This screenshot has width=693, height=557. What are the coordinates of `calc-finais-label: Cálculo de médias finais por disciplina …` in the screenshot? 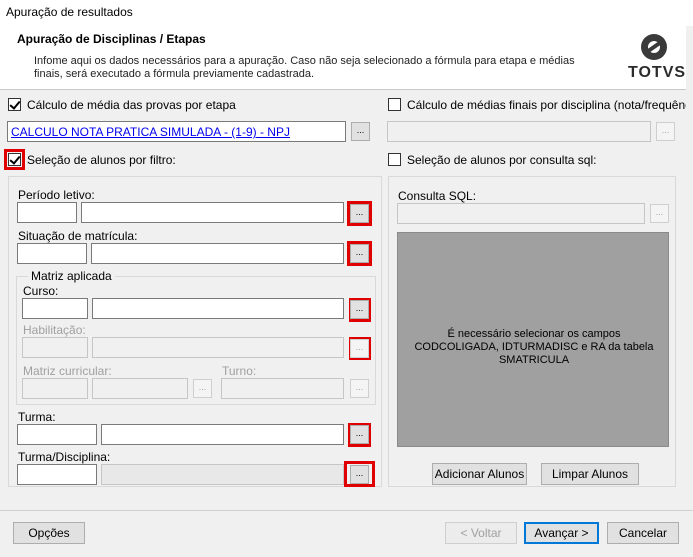 It's located at (550, 105).